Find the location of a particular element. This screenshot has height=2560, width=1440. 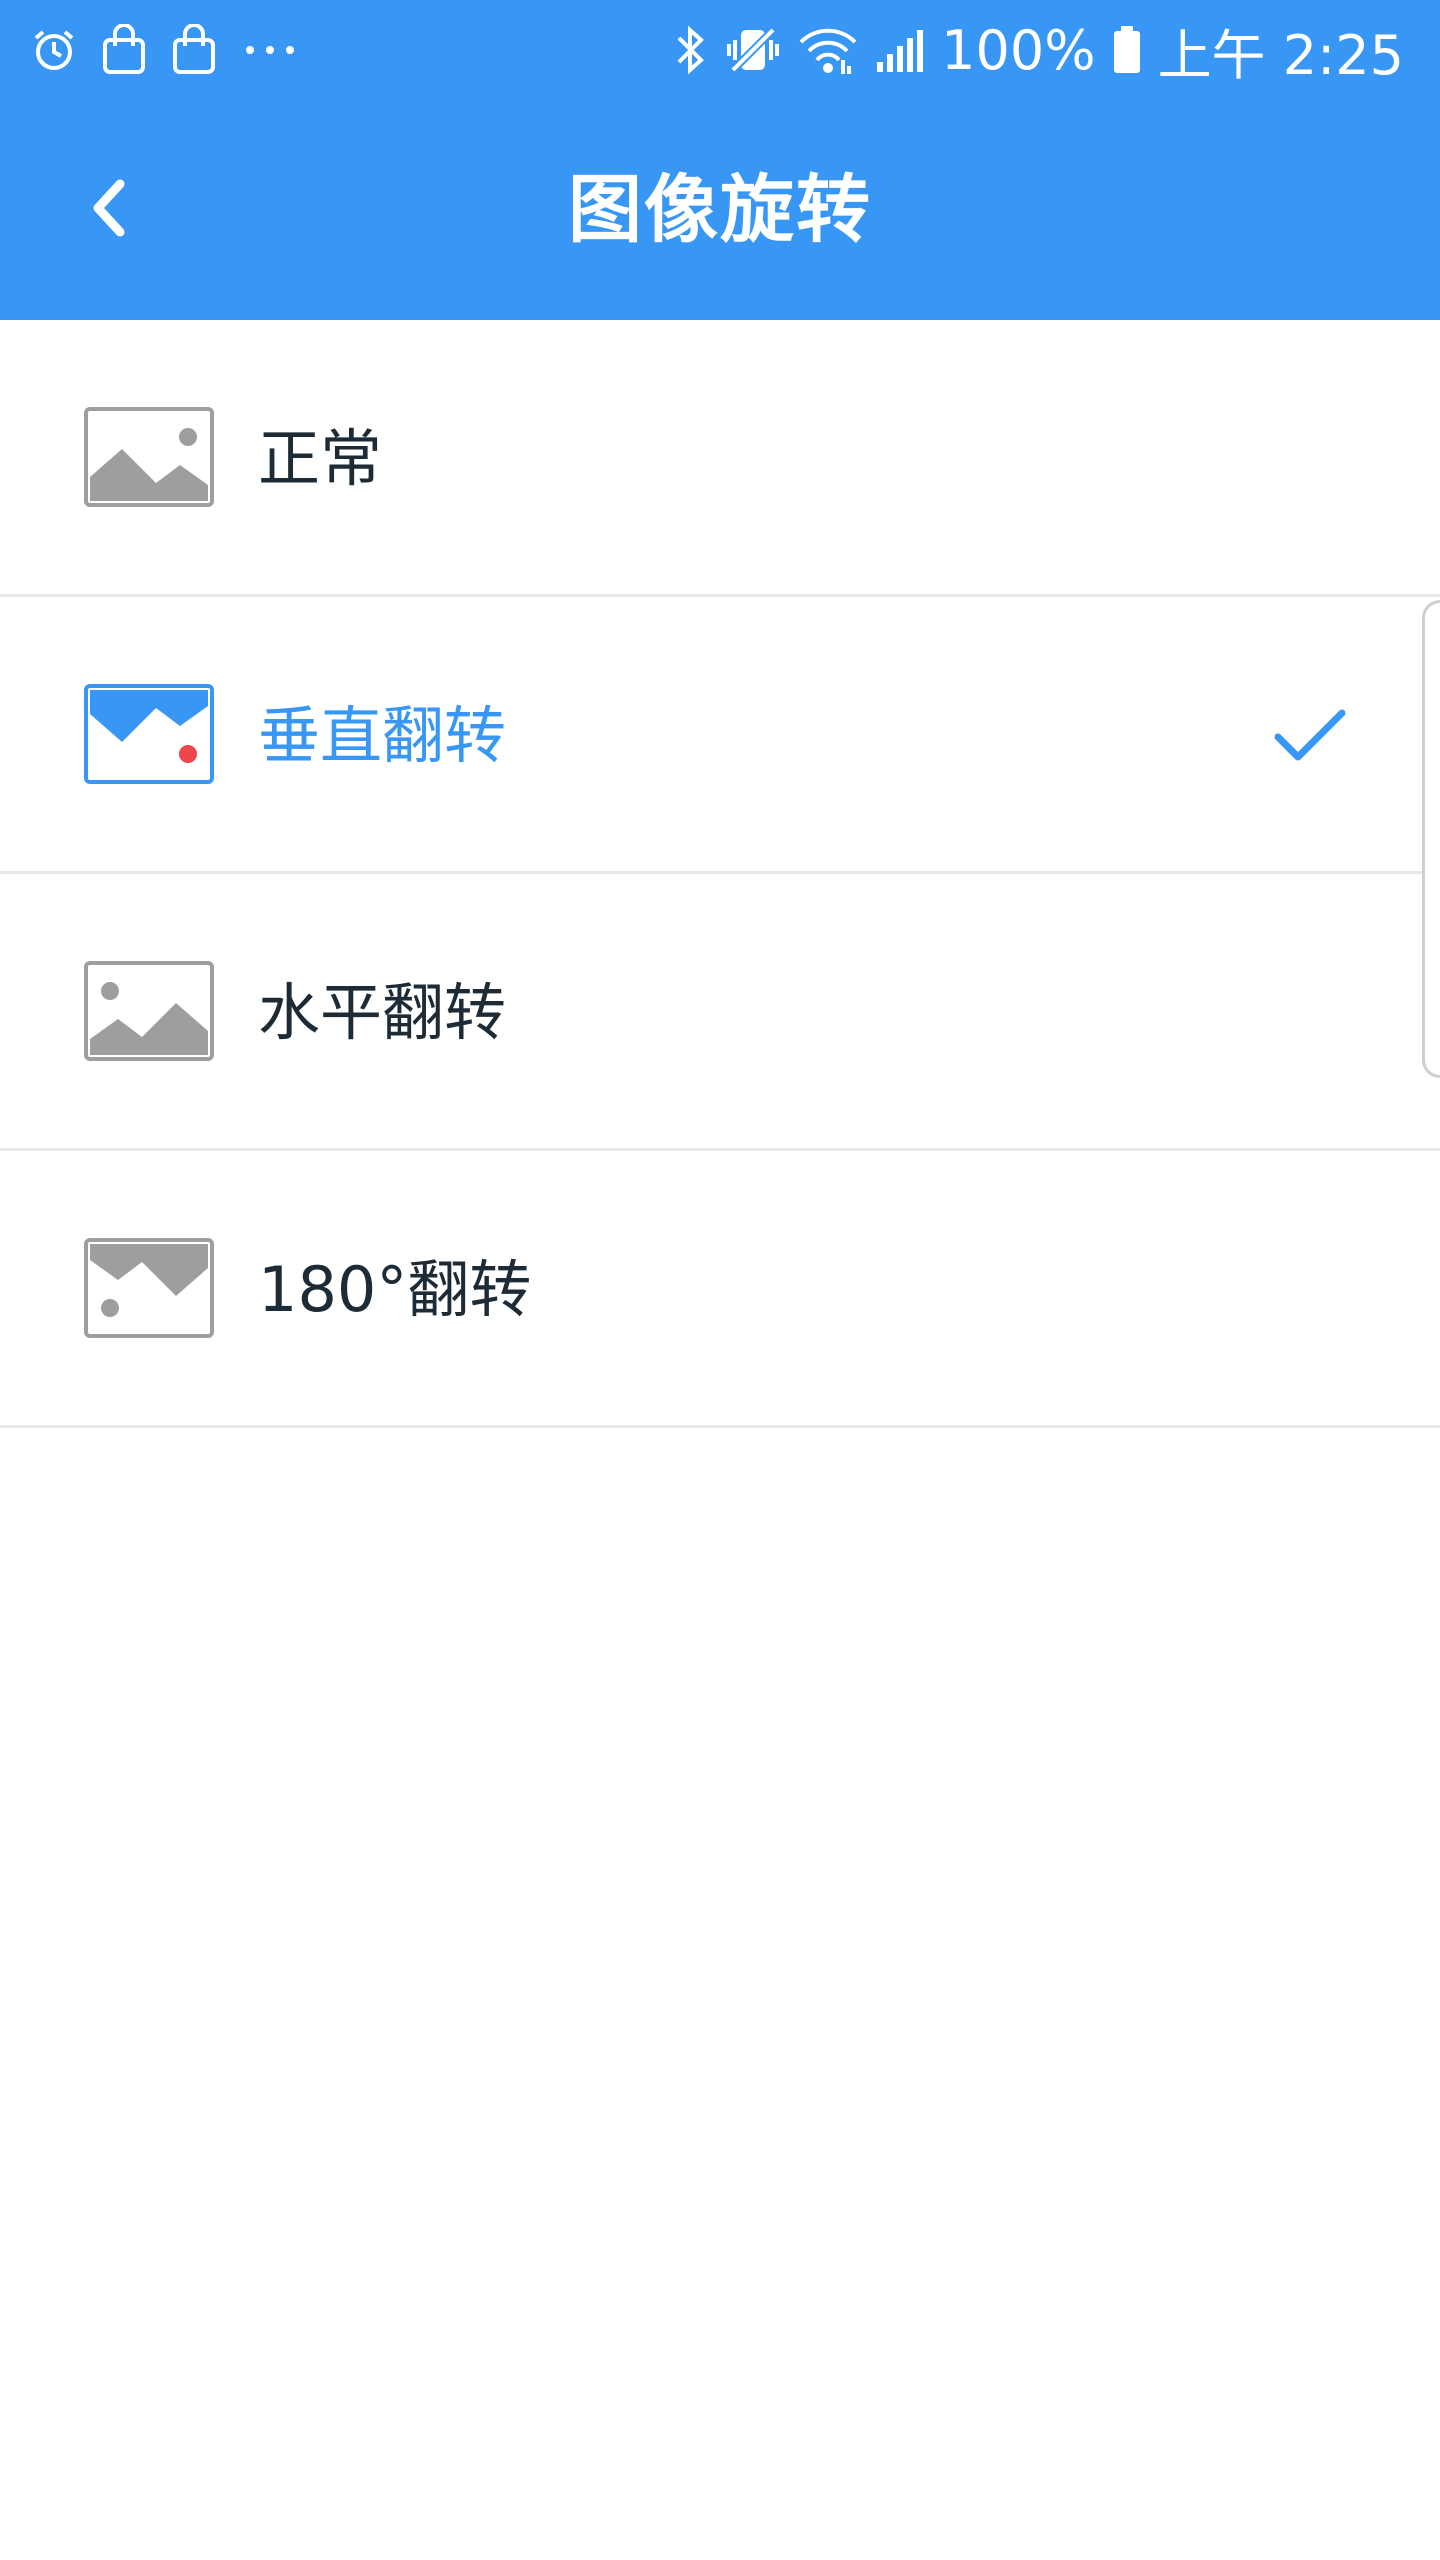

signal-icon is located at coordinates (900, 50).